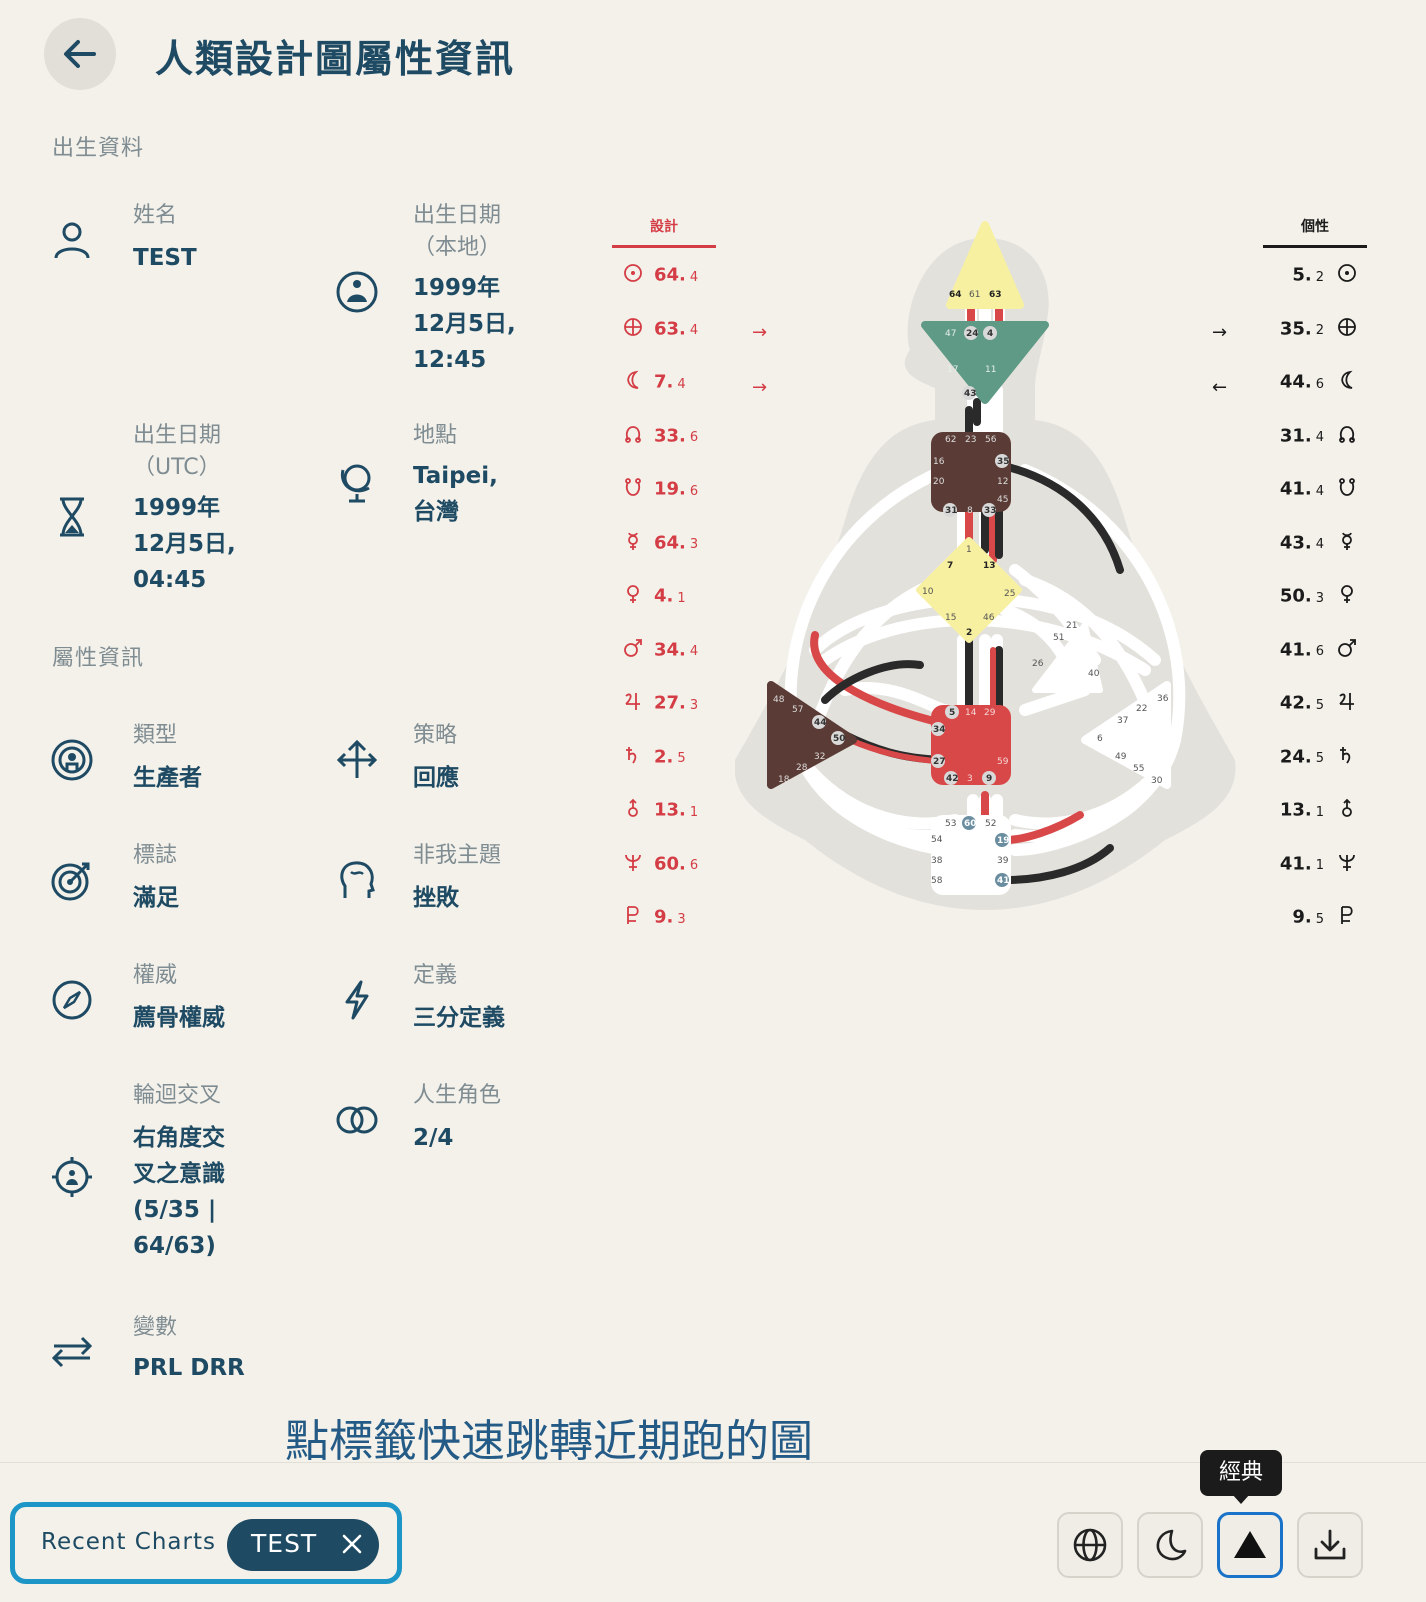 This screenshot has height=1602, width=1426. Describe the element at coordinates (633, 543) in the screenshot. I see `mercury-icon` at that location.